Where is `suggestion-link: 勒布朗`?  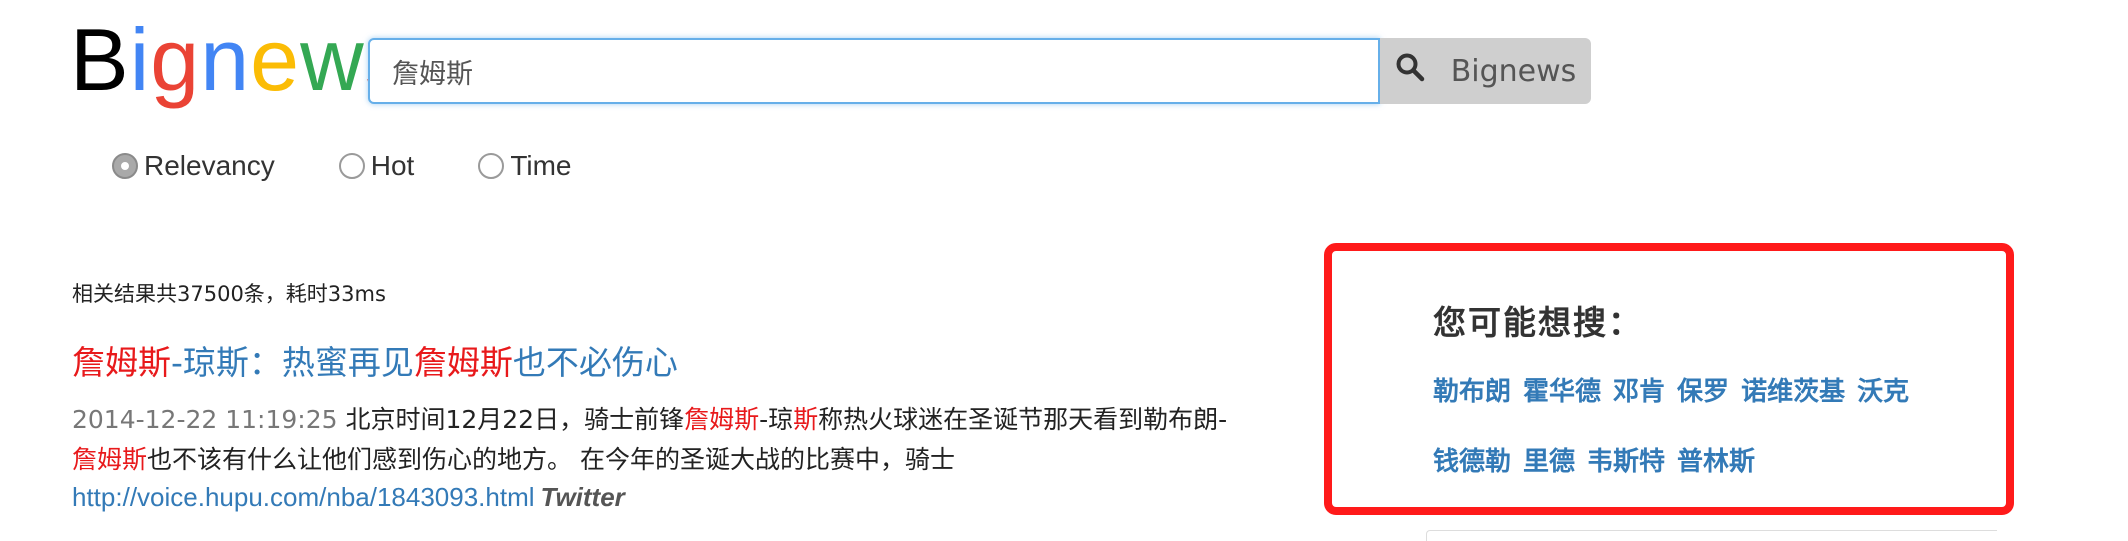 suggestion-link: 勒布朗 is located at coordinates (1472, 392).